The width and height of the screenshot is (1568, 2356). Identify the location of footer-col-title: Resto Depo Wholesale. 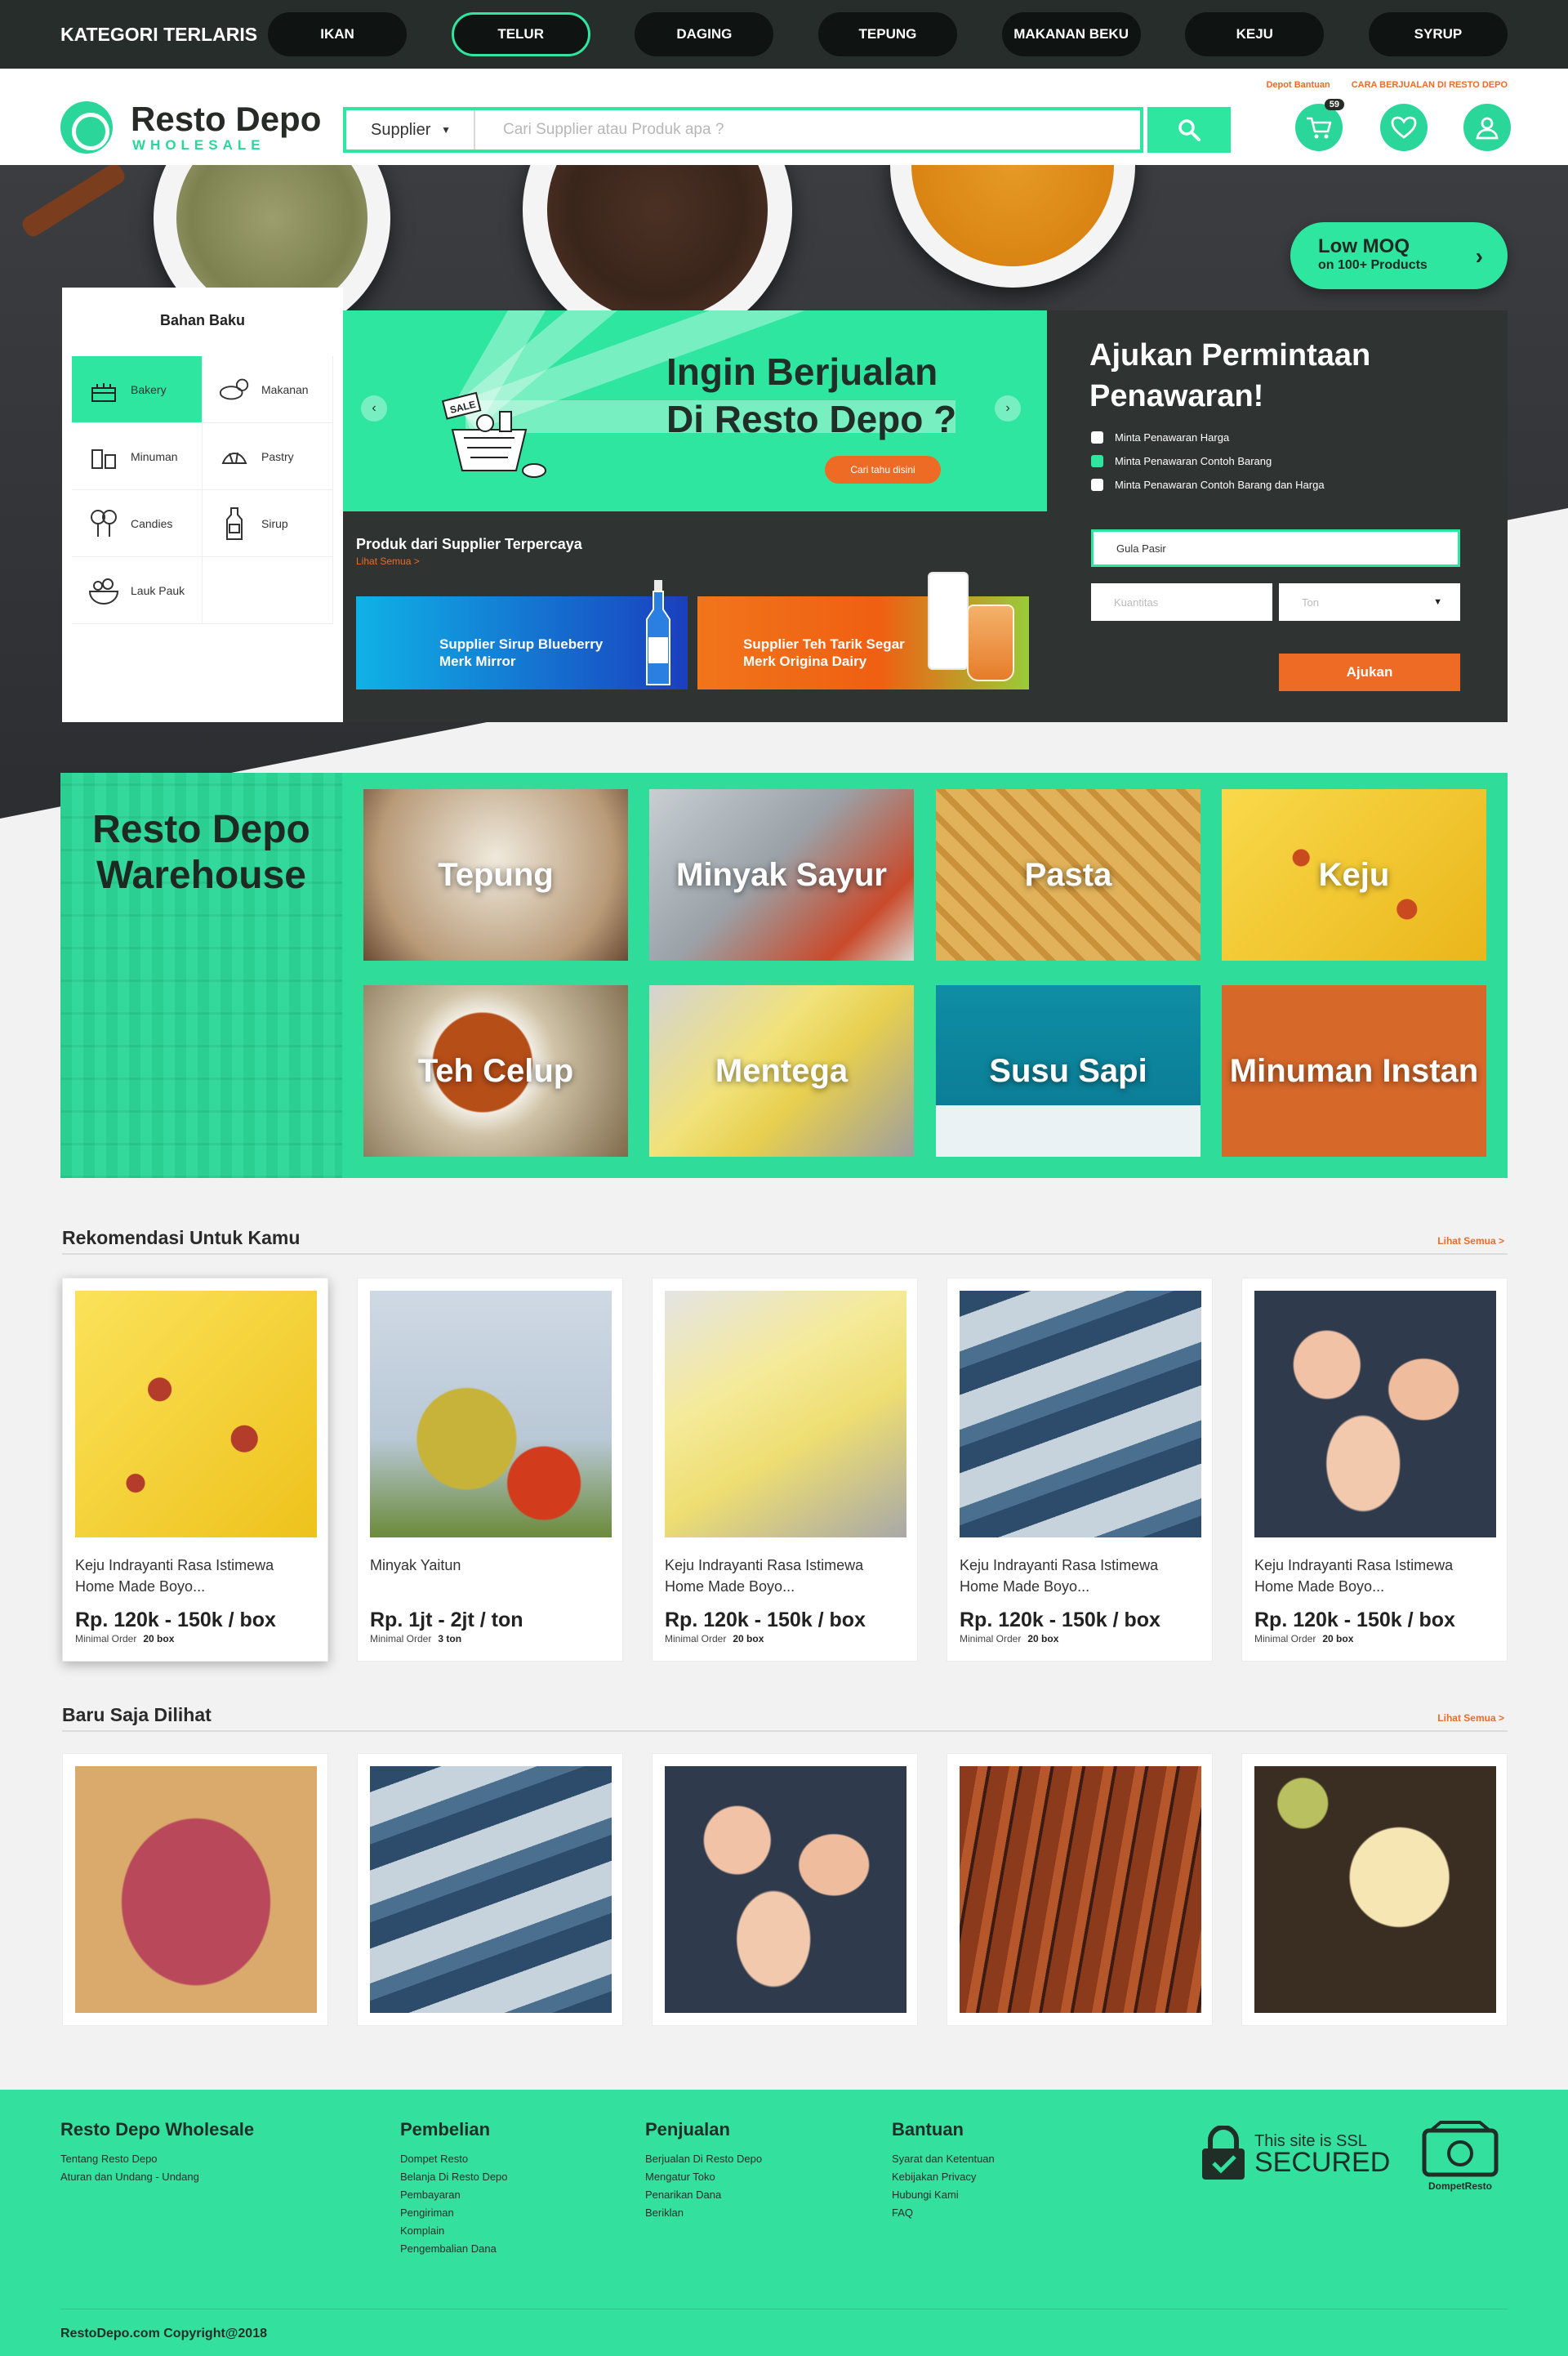
(157, 2129).